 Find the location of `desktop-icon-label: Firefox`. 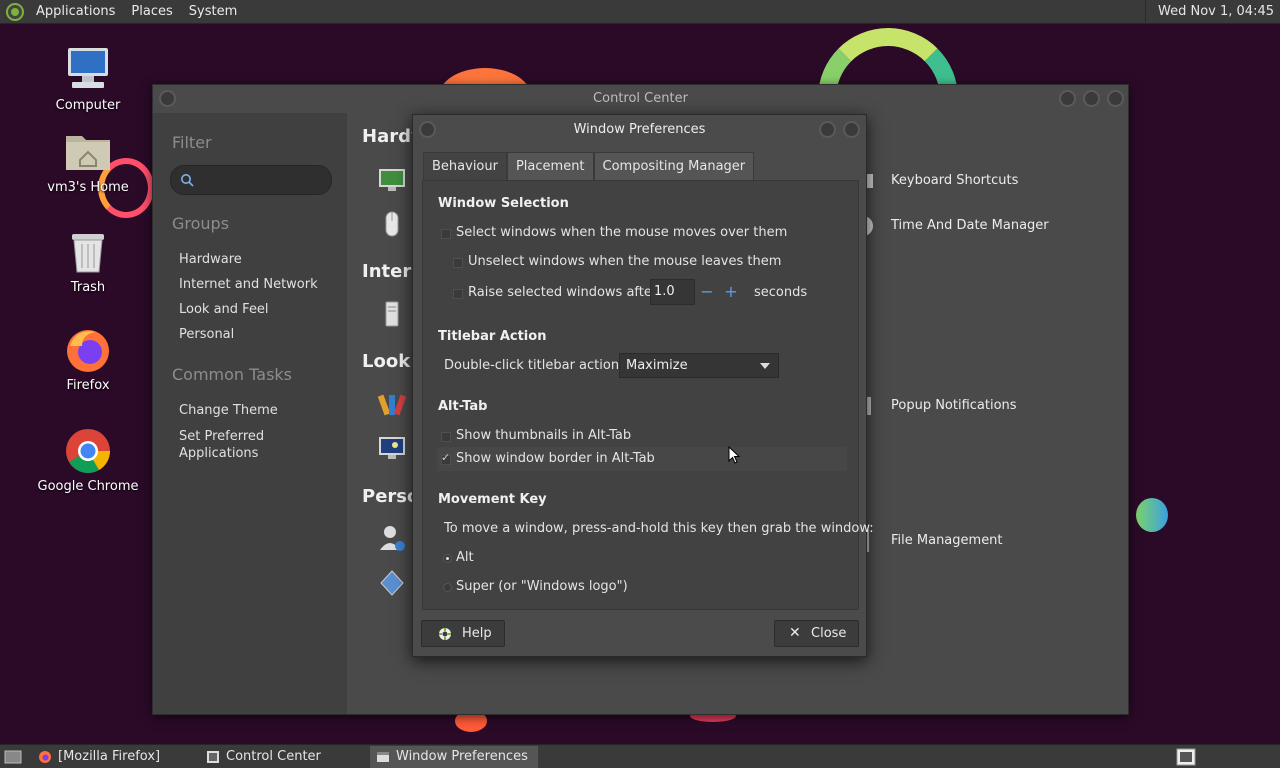

desktop-icon-label: Firefox is located at coordinates (88, 385).